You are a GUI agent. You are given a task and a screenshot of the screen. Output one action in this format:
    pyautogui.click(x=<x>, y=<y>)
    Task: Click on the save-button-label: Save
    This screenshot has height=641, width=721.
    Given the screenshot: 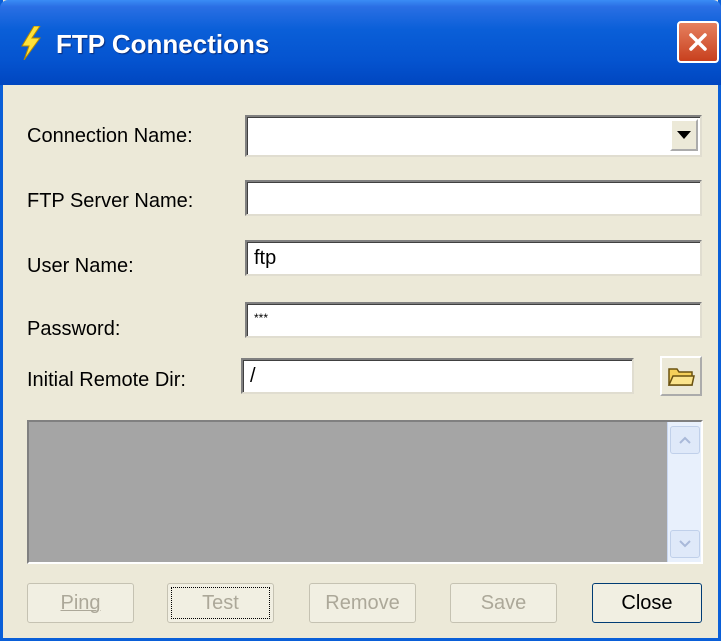 What is the action you would take?
    pyautogui.click(x=503, y=602)
    